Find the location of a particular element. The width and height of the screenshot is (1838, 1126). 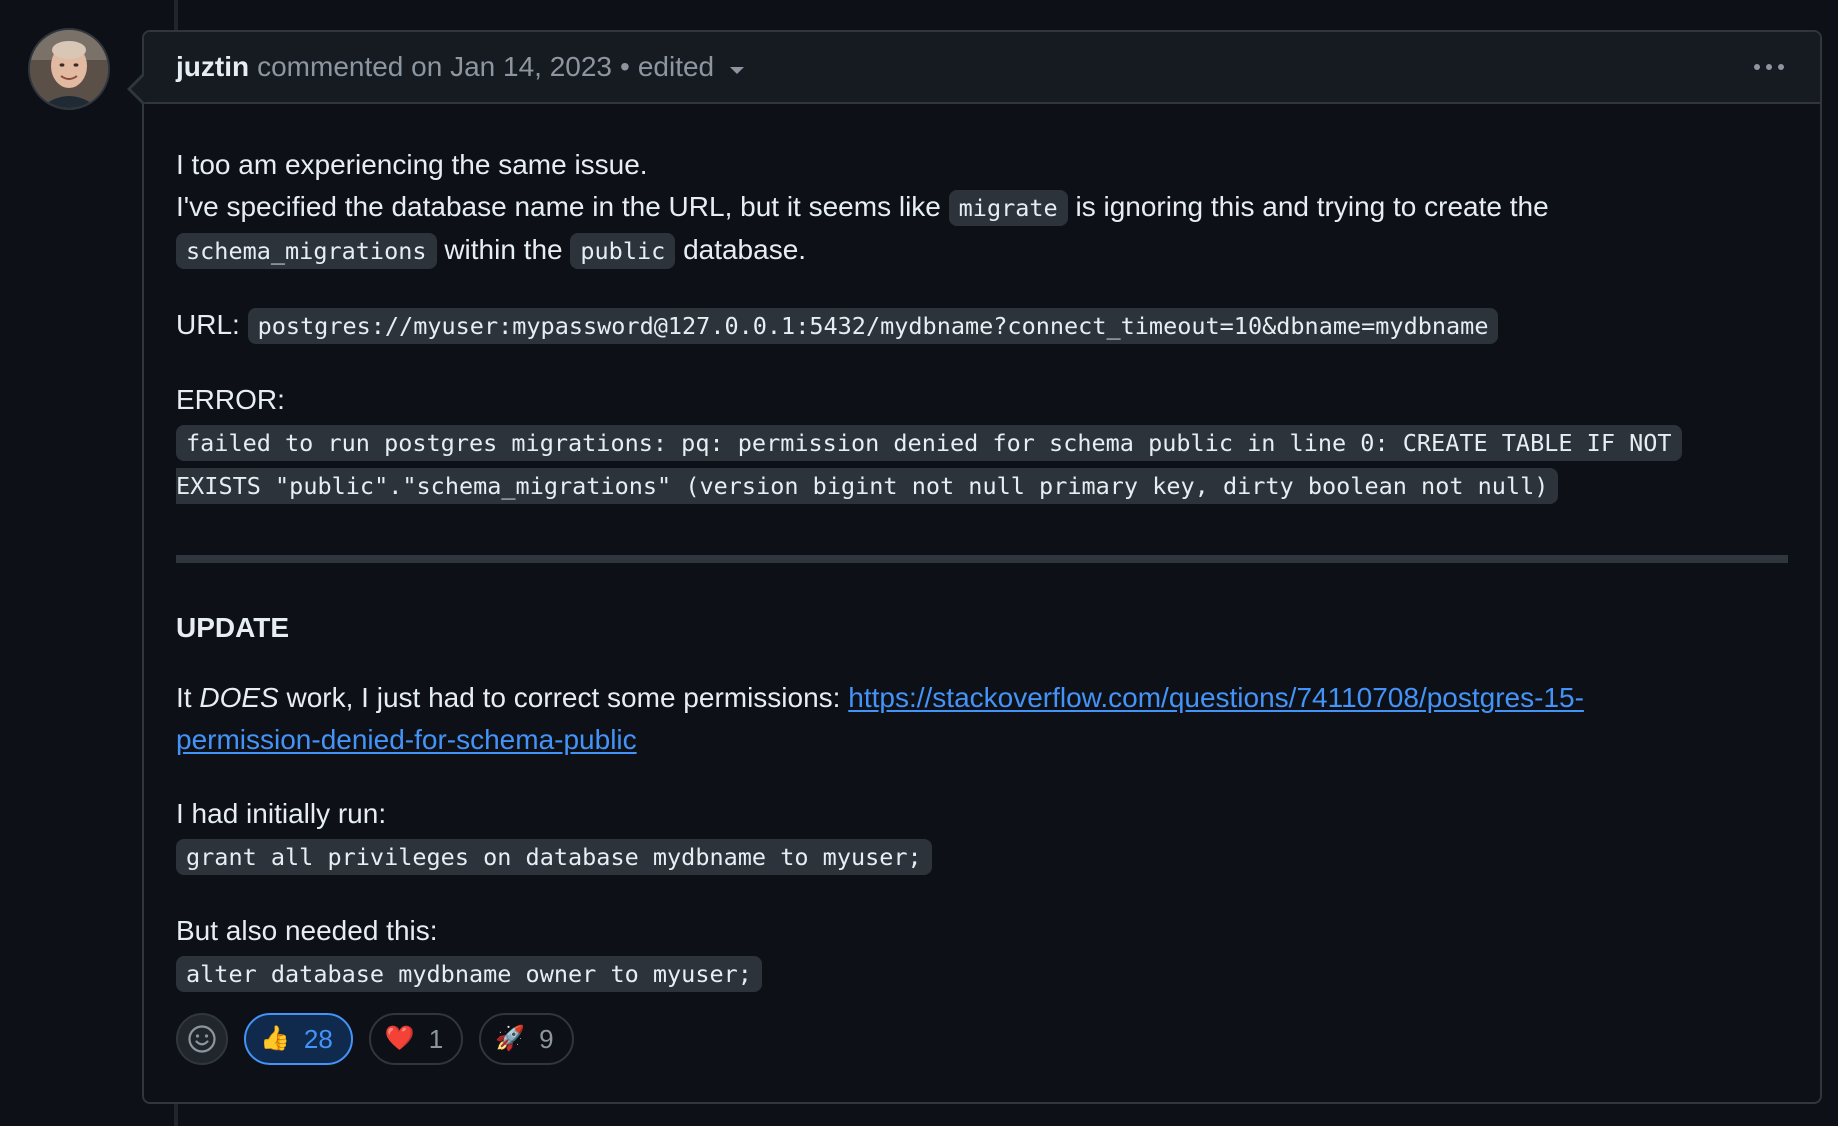

link-line-2: permission-denied-for-schema-public is located at coordinates (406, 739).